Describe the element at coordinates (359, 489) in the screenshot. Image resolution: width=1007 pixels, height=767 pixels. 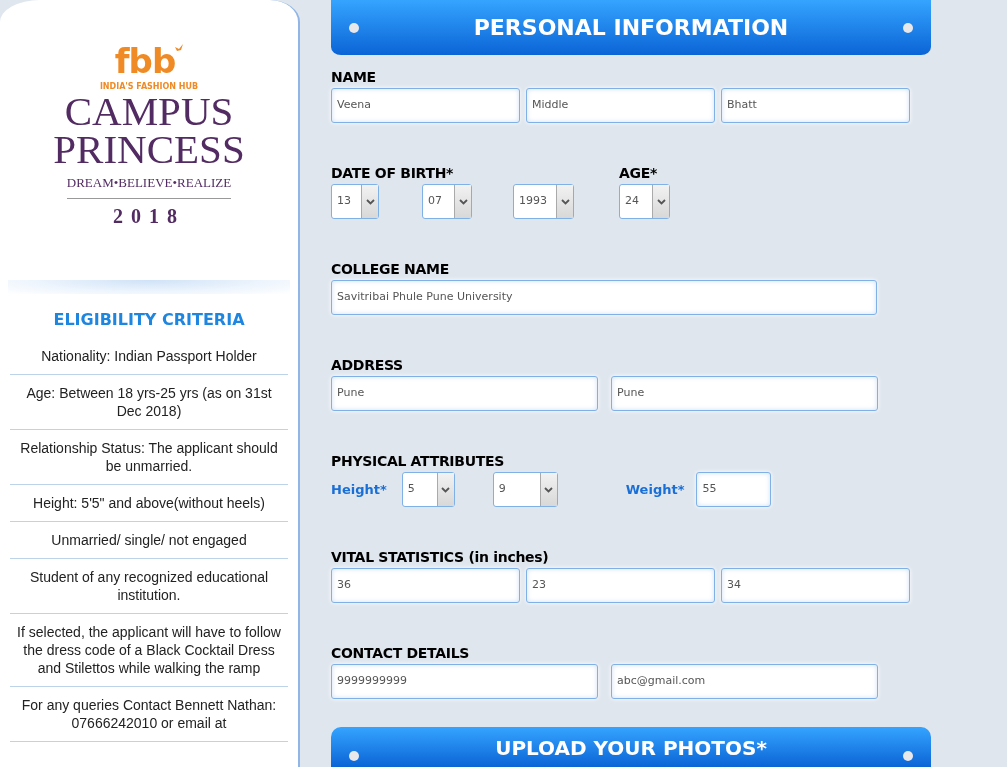
I see `field-label: Height*` at that location.